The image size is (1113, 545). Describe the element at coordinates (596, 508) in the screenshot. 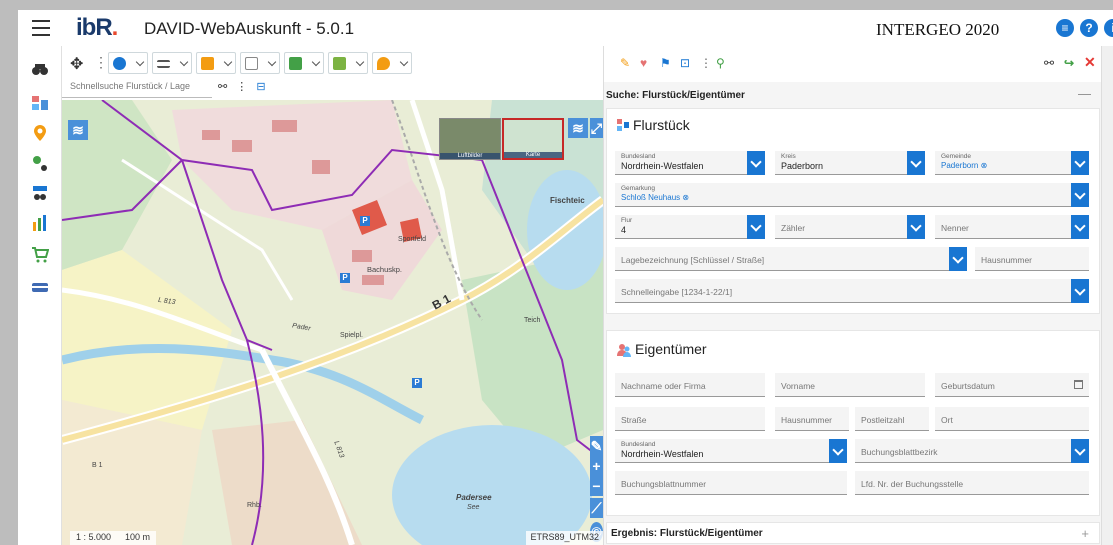

I see `measure-icon: ⟋` at that location.